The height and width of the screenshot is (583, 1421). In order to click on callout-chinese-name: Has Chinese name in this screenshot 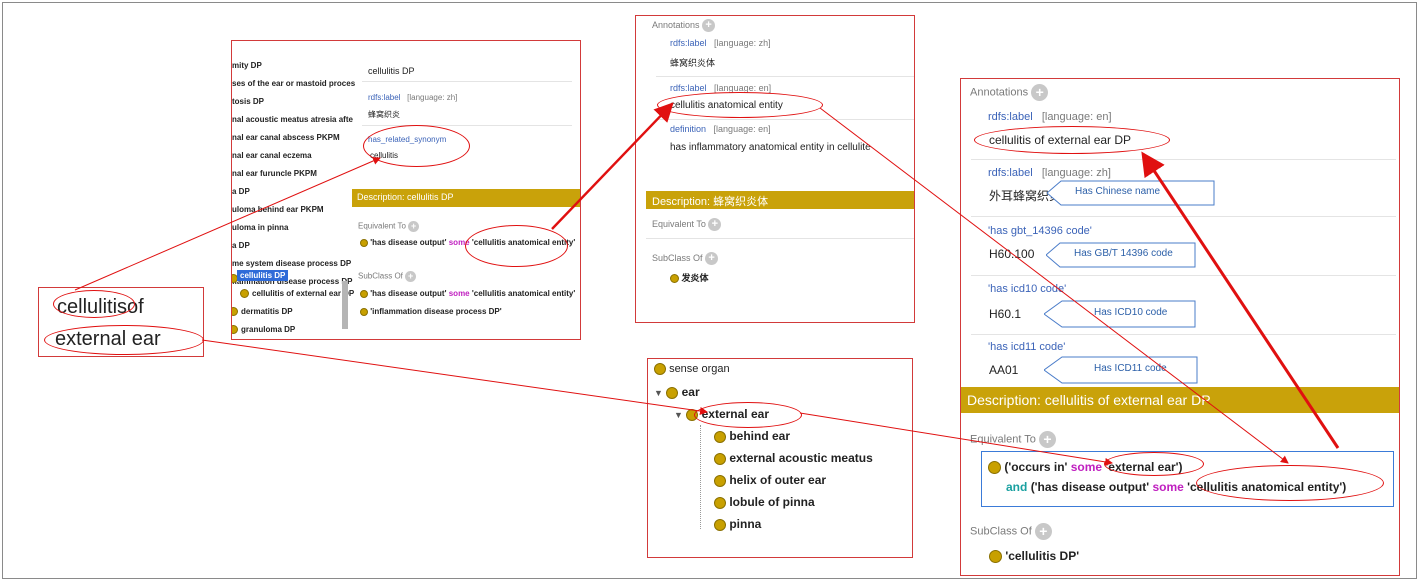, I will do `click(1131, 193)`.